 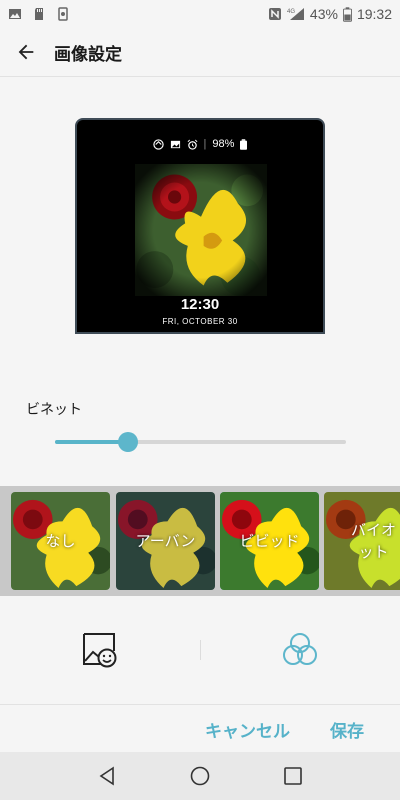 What do you see at coordinates (192, 144) in the screenshot?
I see `alarm-icon` at bounding box center [192, 144].